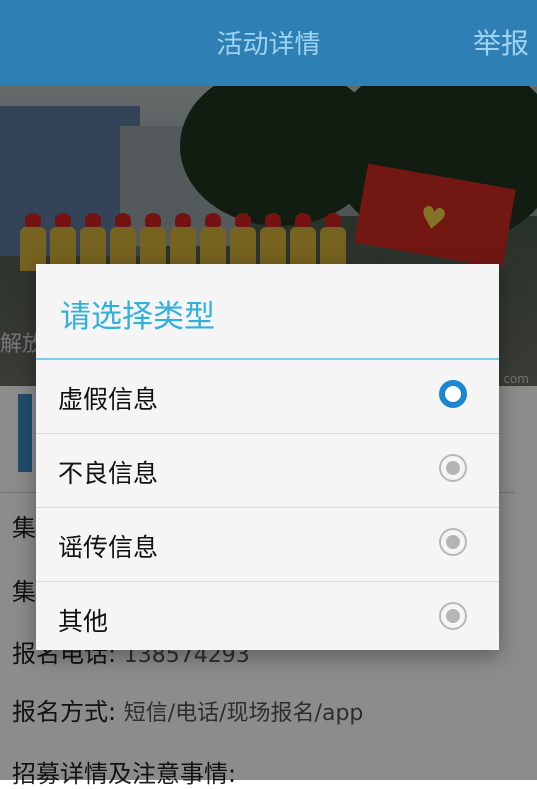 The width and height of the screenshot is (537, 789). I want to click on option-false-info: 虚假信息, so click(267, 397).